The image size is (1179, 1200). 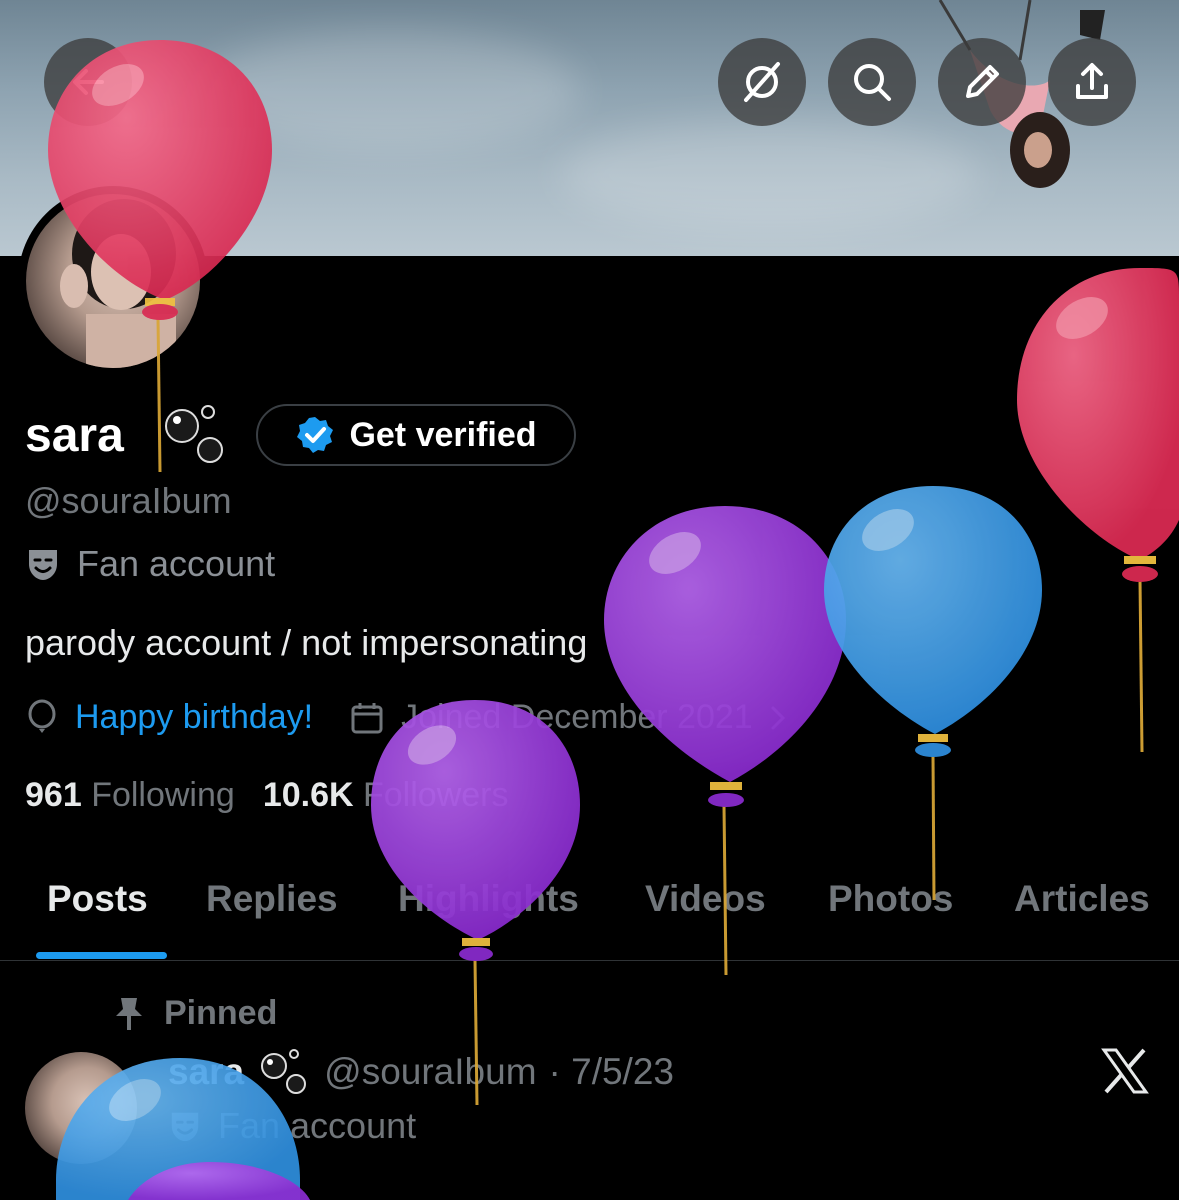 I want to click on x-logo-icon, so click(x=1125, y=1071).